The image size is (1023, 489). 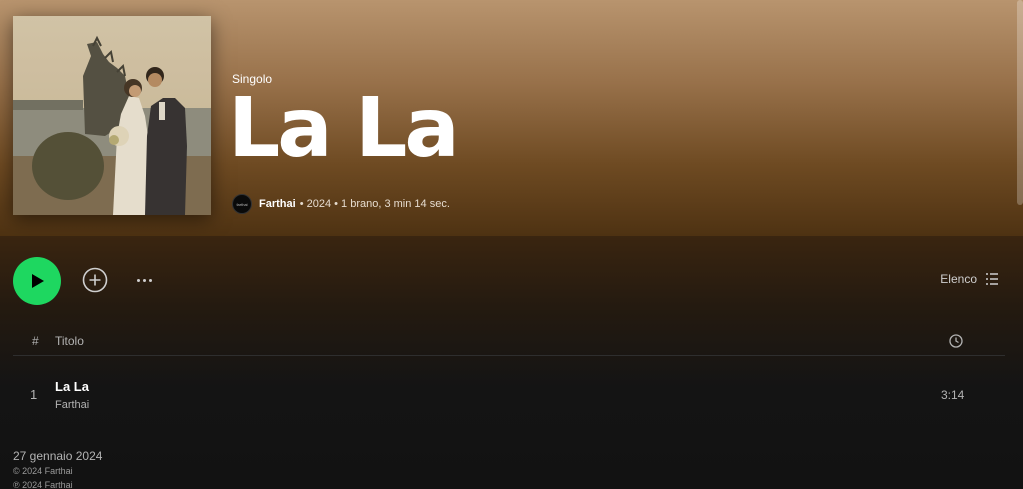 What do you see at coordinates (72, 405) in the screenshot?
I see `track-artist: Farthai` at bounding box center [72, 405].